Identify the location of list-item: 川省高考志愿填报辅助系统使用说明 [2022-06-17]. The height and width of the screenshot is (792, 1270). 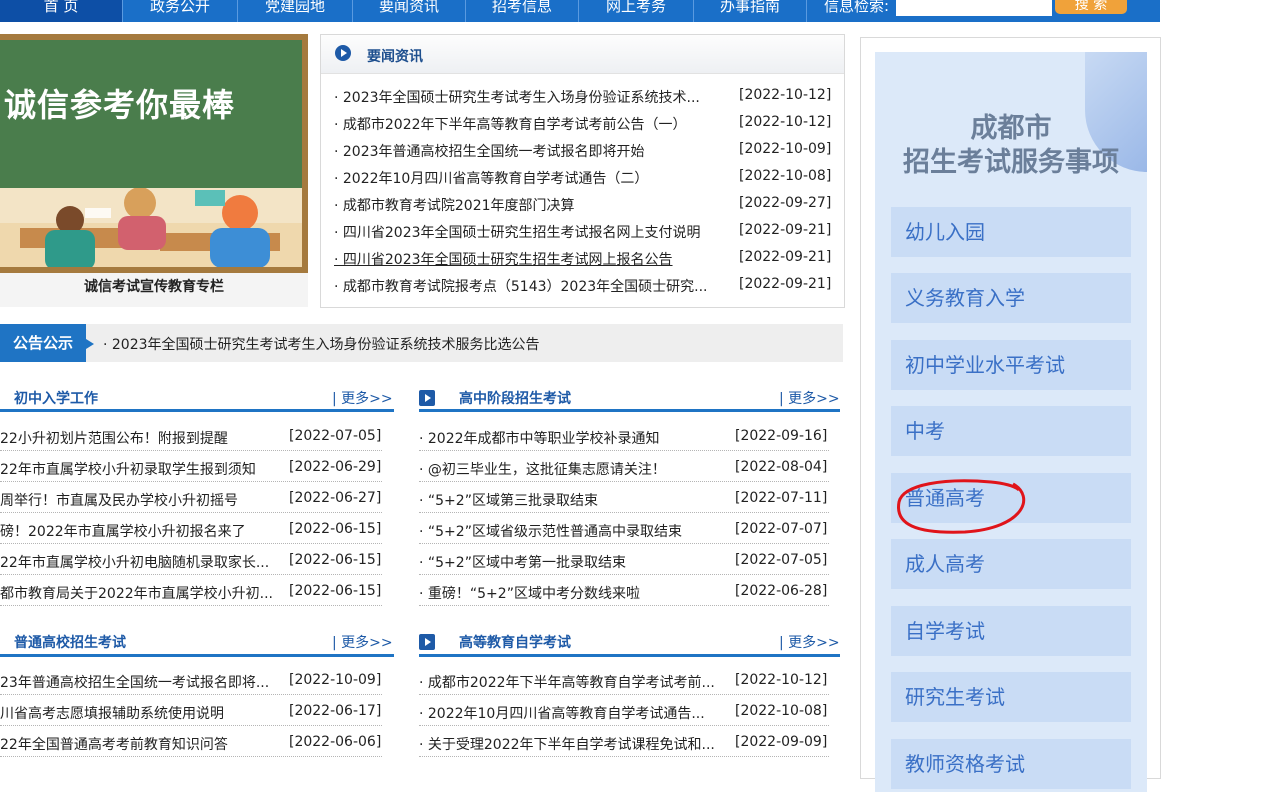
(191, 714).